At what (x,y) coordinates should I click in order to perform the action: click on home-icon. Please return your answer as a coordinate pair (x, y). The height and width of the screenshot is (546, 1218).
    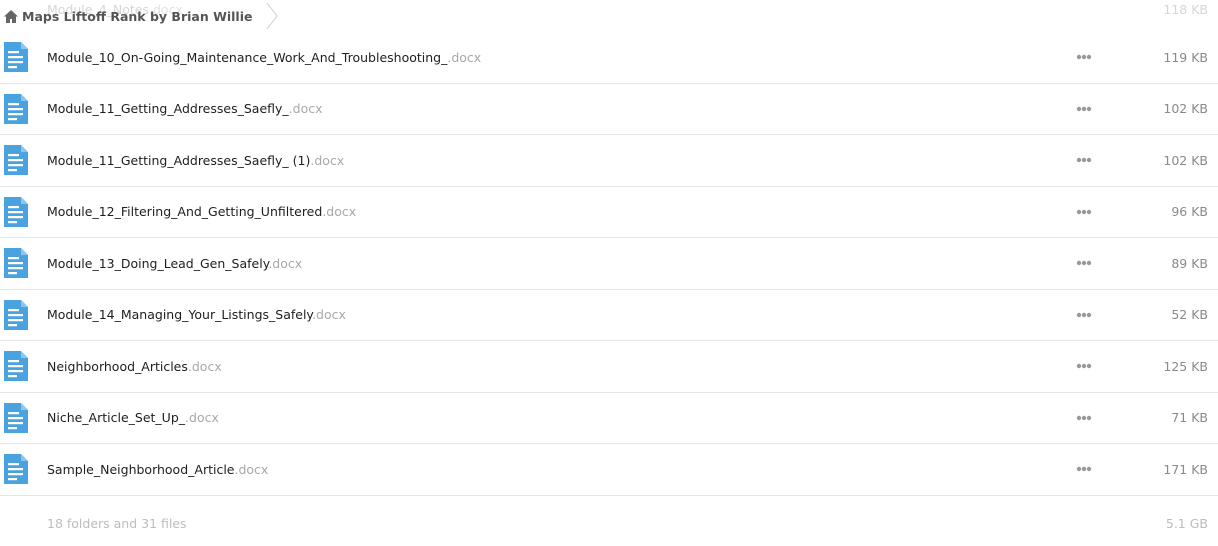
    Looking at the image, I should click on (11, 16).